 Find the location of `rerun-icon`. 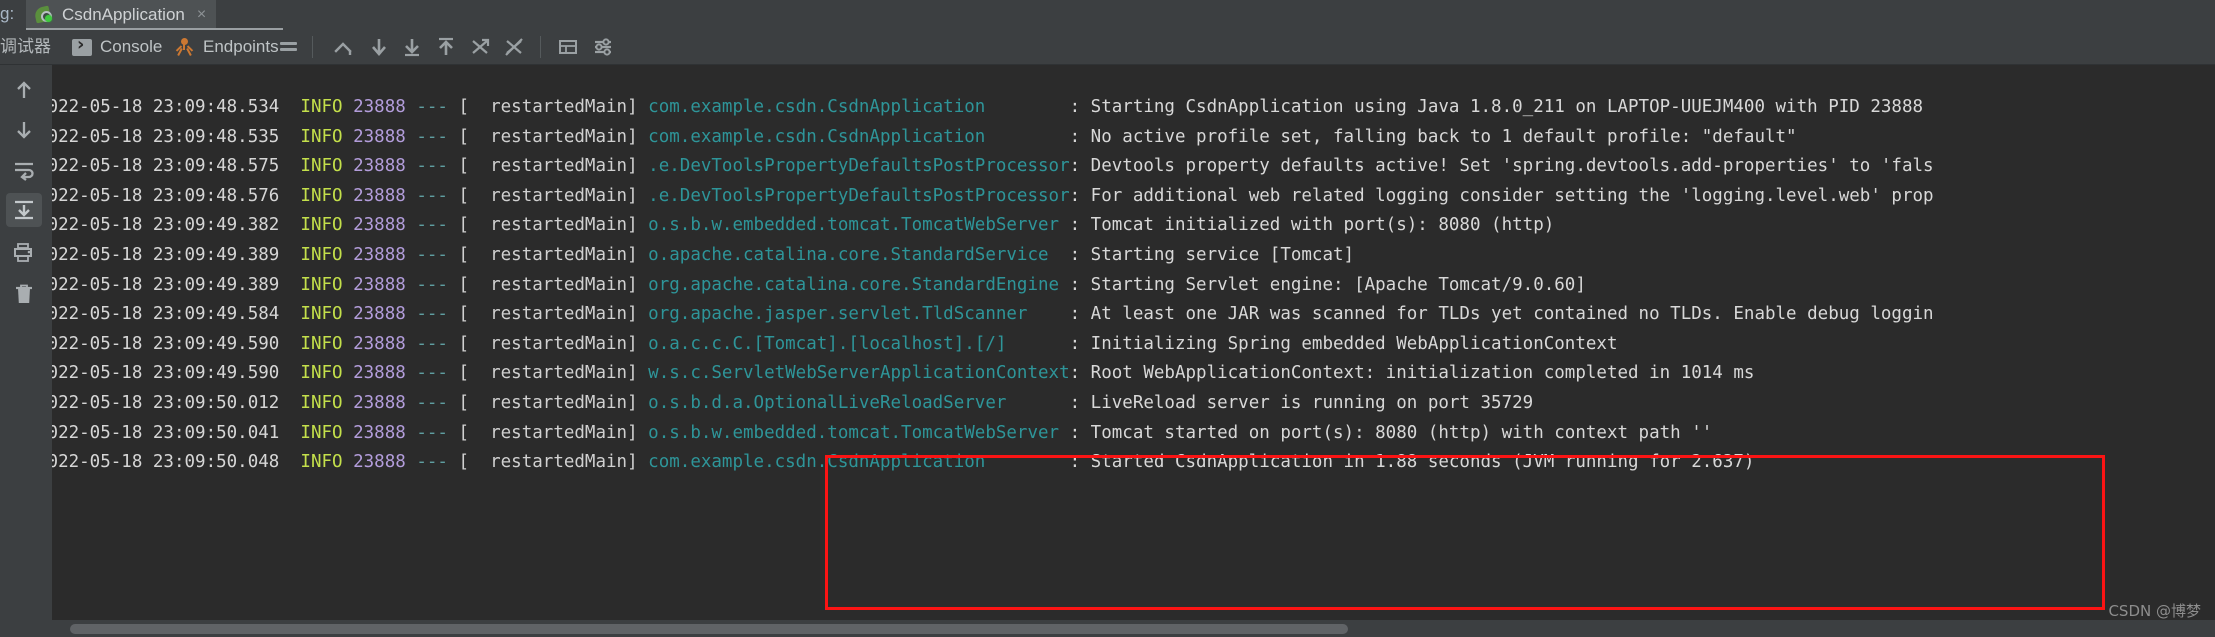

rerun-icon is located at coordinates (480, 47).